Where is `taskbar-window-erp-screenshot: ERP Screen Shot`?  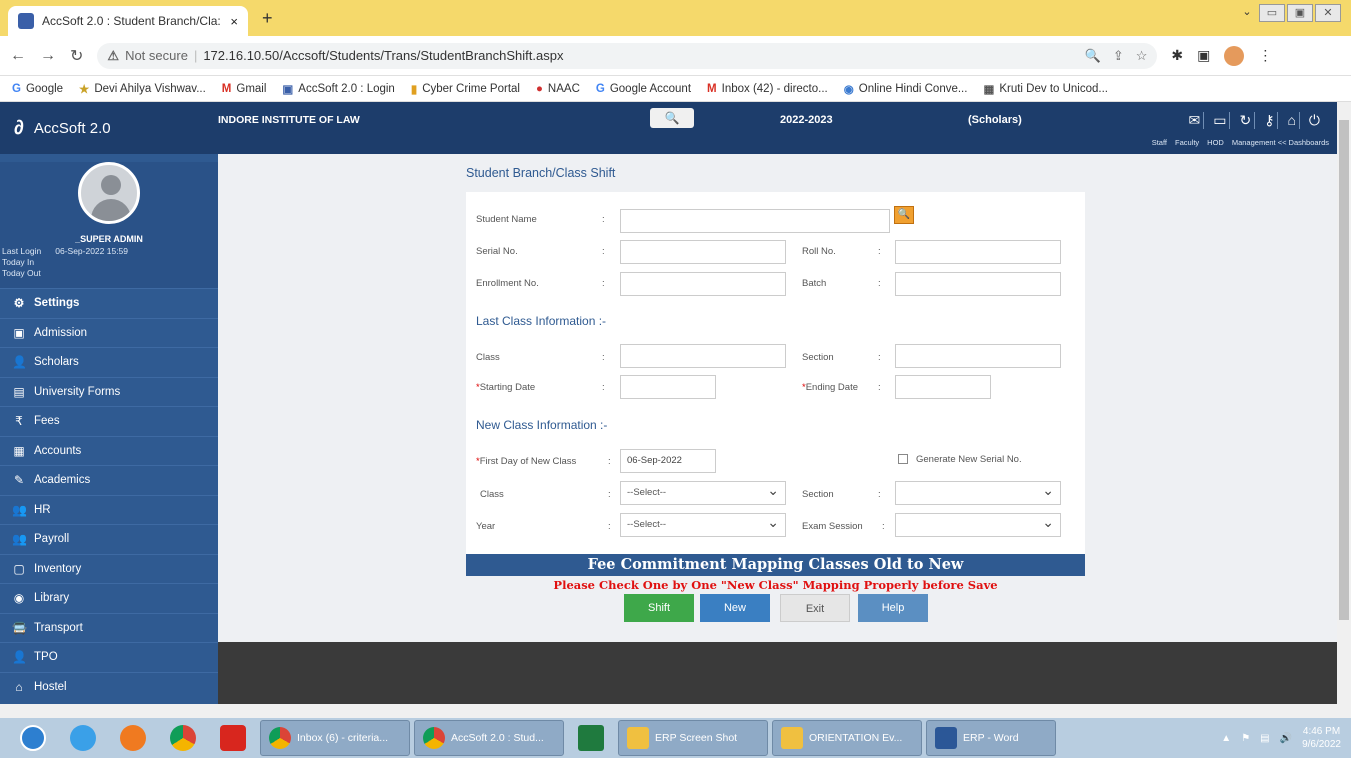 taskbar-window-erp-screenshot: ERP Screen Shot is located at coordinates (693, 738).